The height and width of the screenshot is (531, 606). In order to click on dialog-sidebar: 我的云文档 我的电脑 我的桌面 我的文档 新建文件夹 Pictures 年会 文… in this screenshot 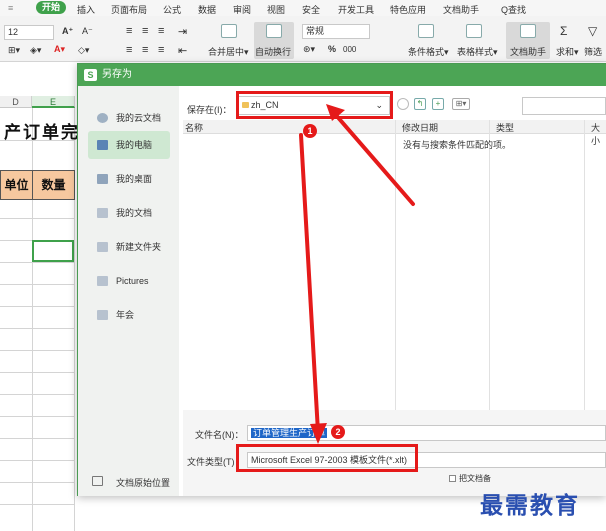, I will do `click(128, 291)`.